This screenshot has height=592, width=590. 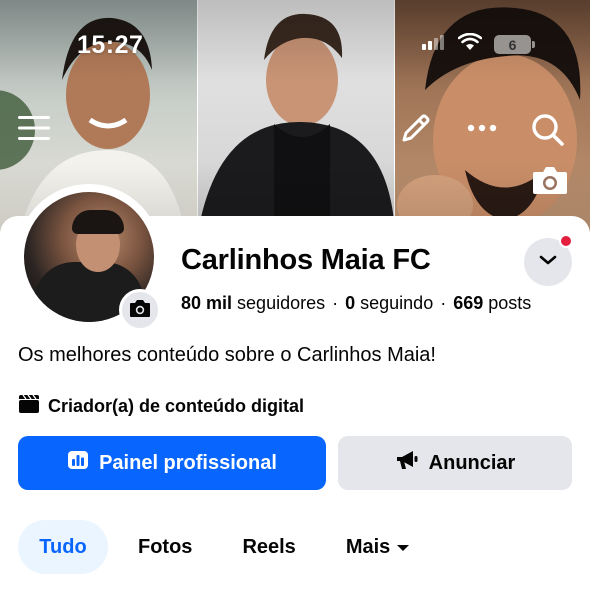 I want to click on tab-all-label: Tudo, so click(x=63, y=546).